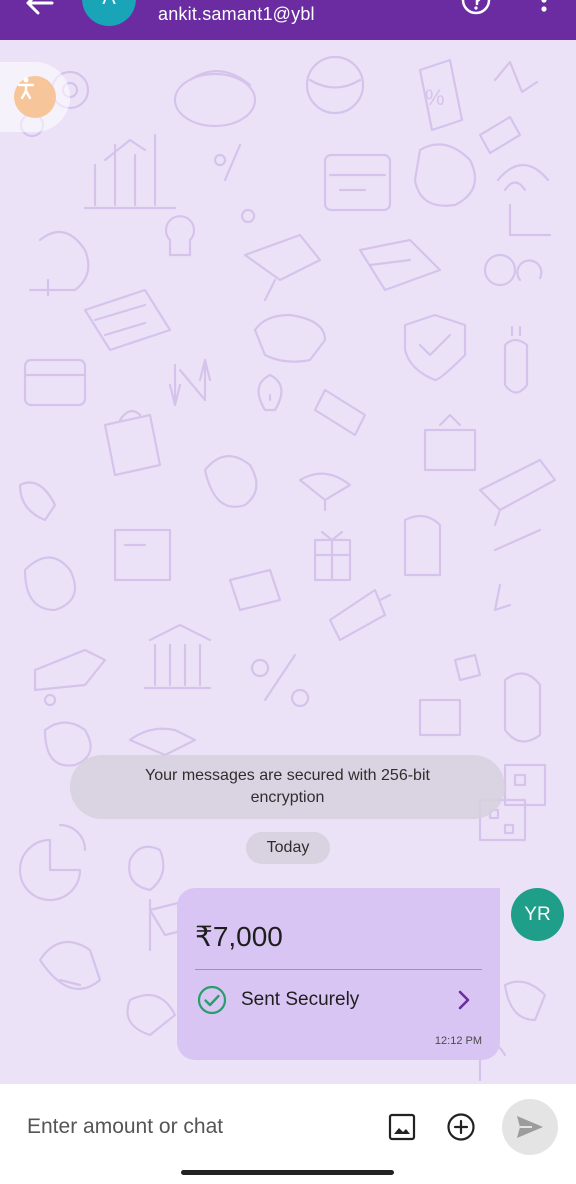 The height and width of the screenshot is (1184, 576). Describe the element at coordinates (338, 974) in the screenshot. I see `payment-bubble: ₹7,000 Sent Securely 12:12 PM` at that location.